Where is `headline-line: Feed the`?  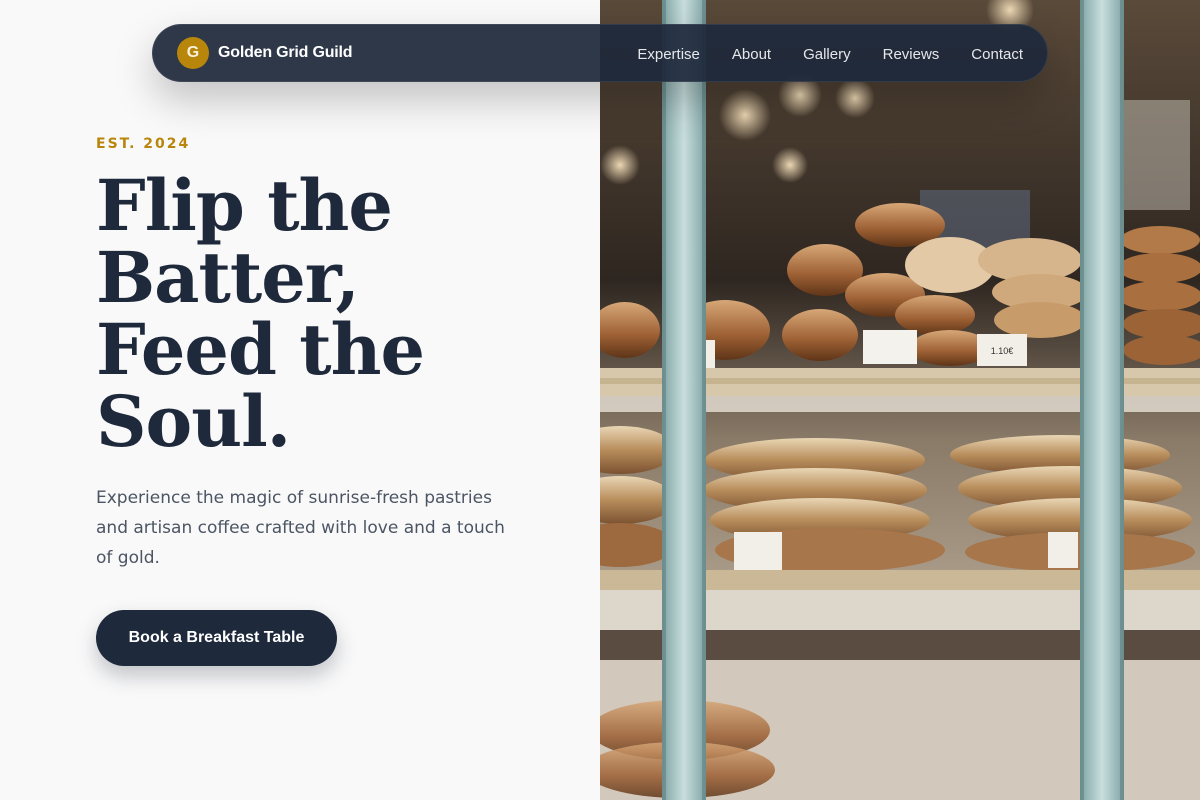 headline-line: Feed the is located at coordinates (260, 349).